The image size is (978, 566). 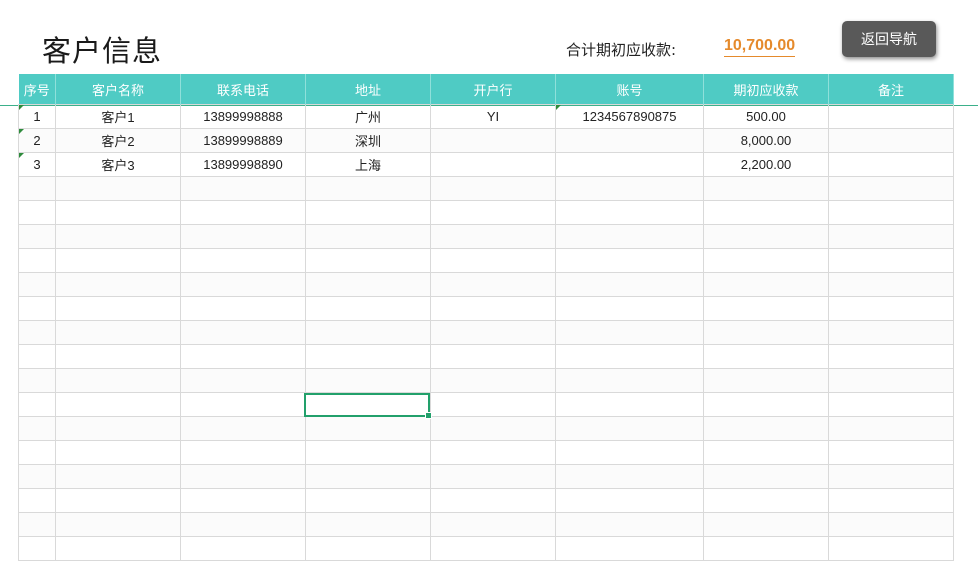 I want to click on column-header-customer-name: 客户名称, so click(x=118, y=89).